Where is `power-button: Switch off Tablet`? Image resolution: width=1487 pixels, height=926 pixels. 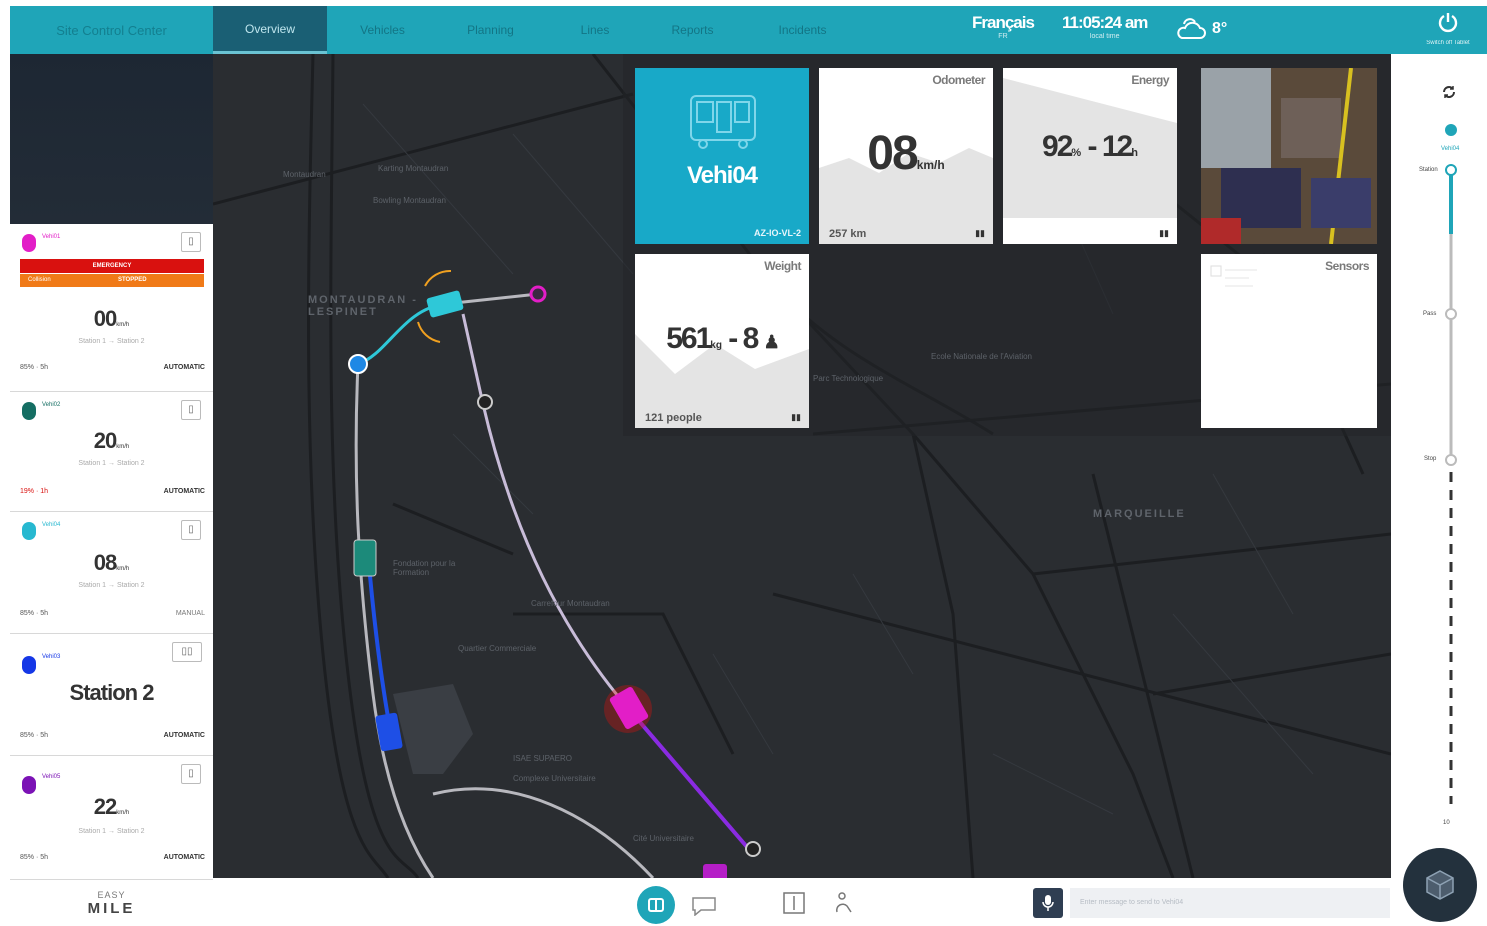
power-button: Switch off Tablet is located at coordinates (1448, 28).